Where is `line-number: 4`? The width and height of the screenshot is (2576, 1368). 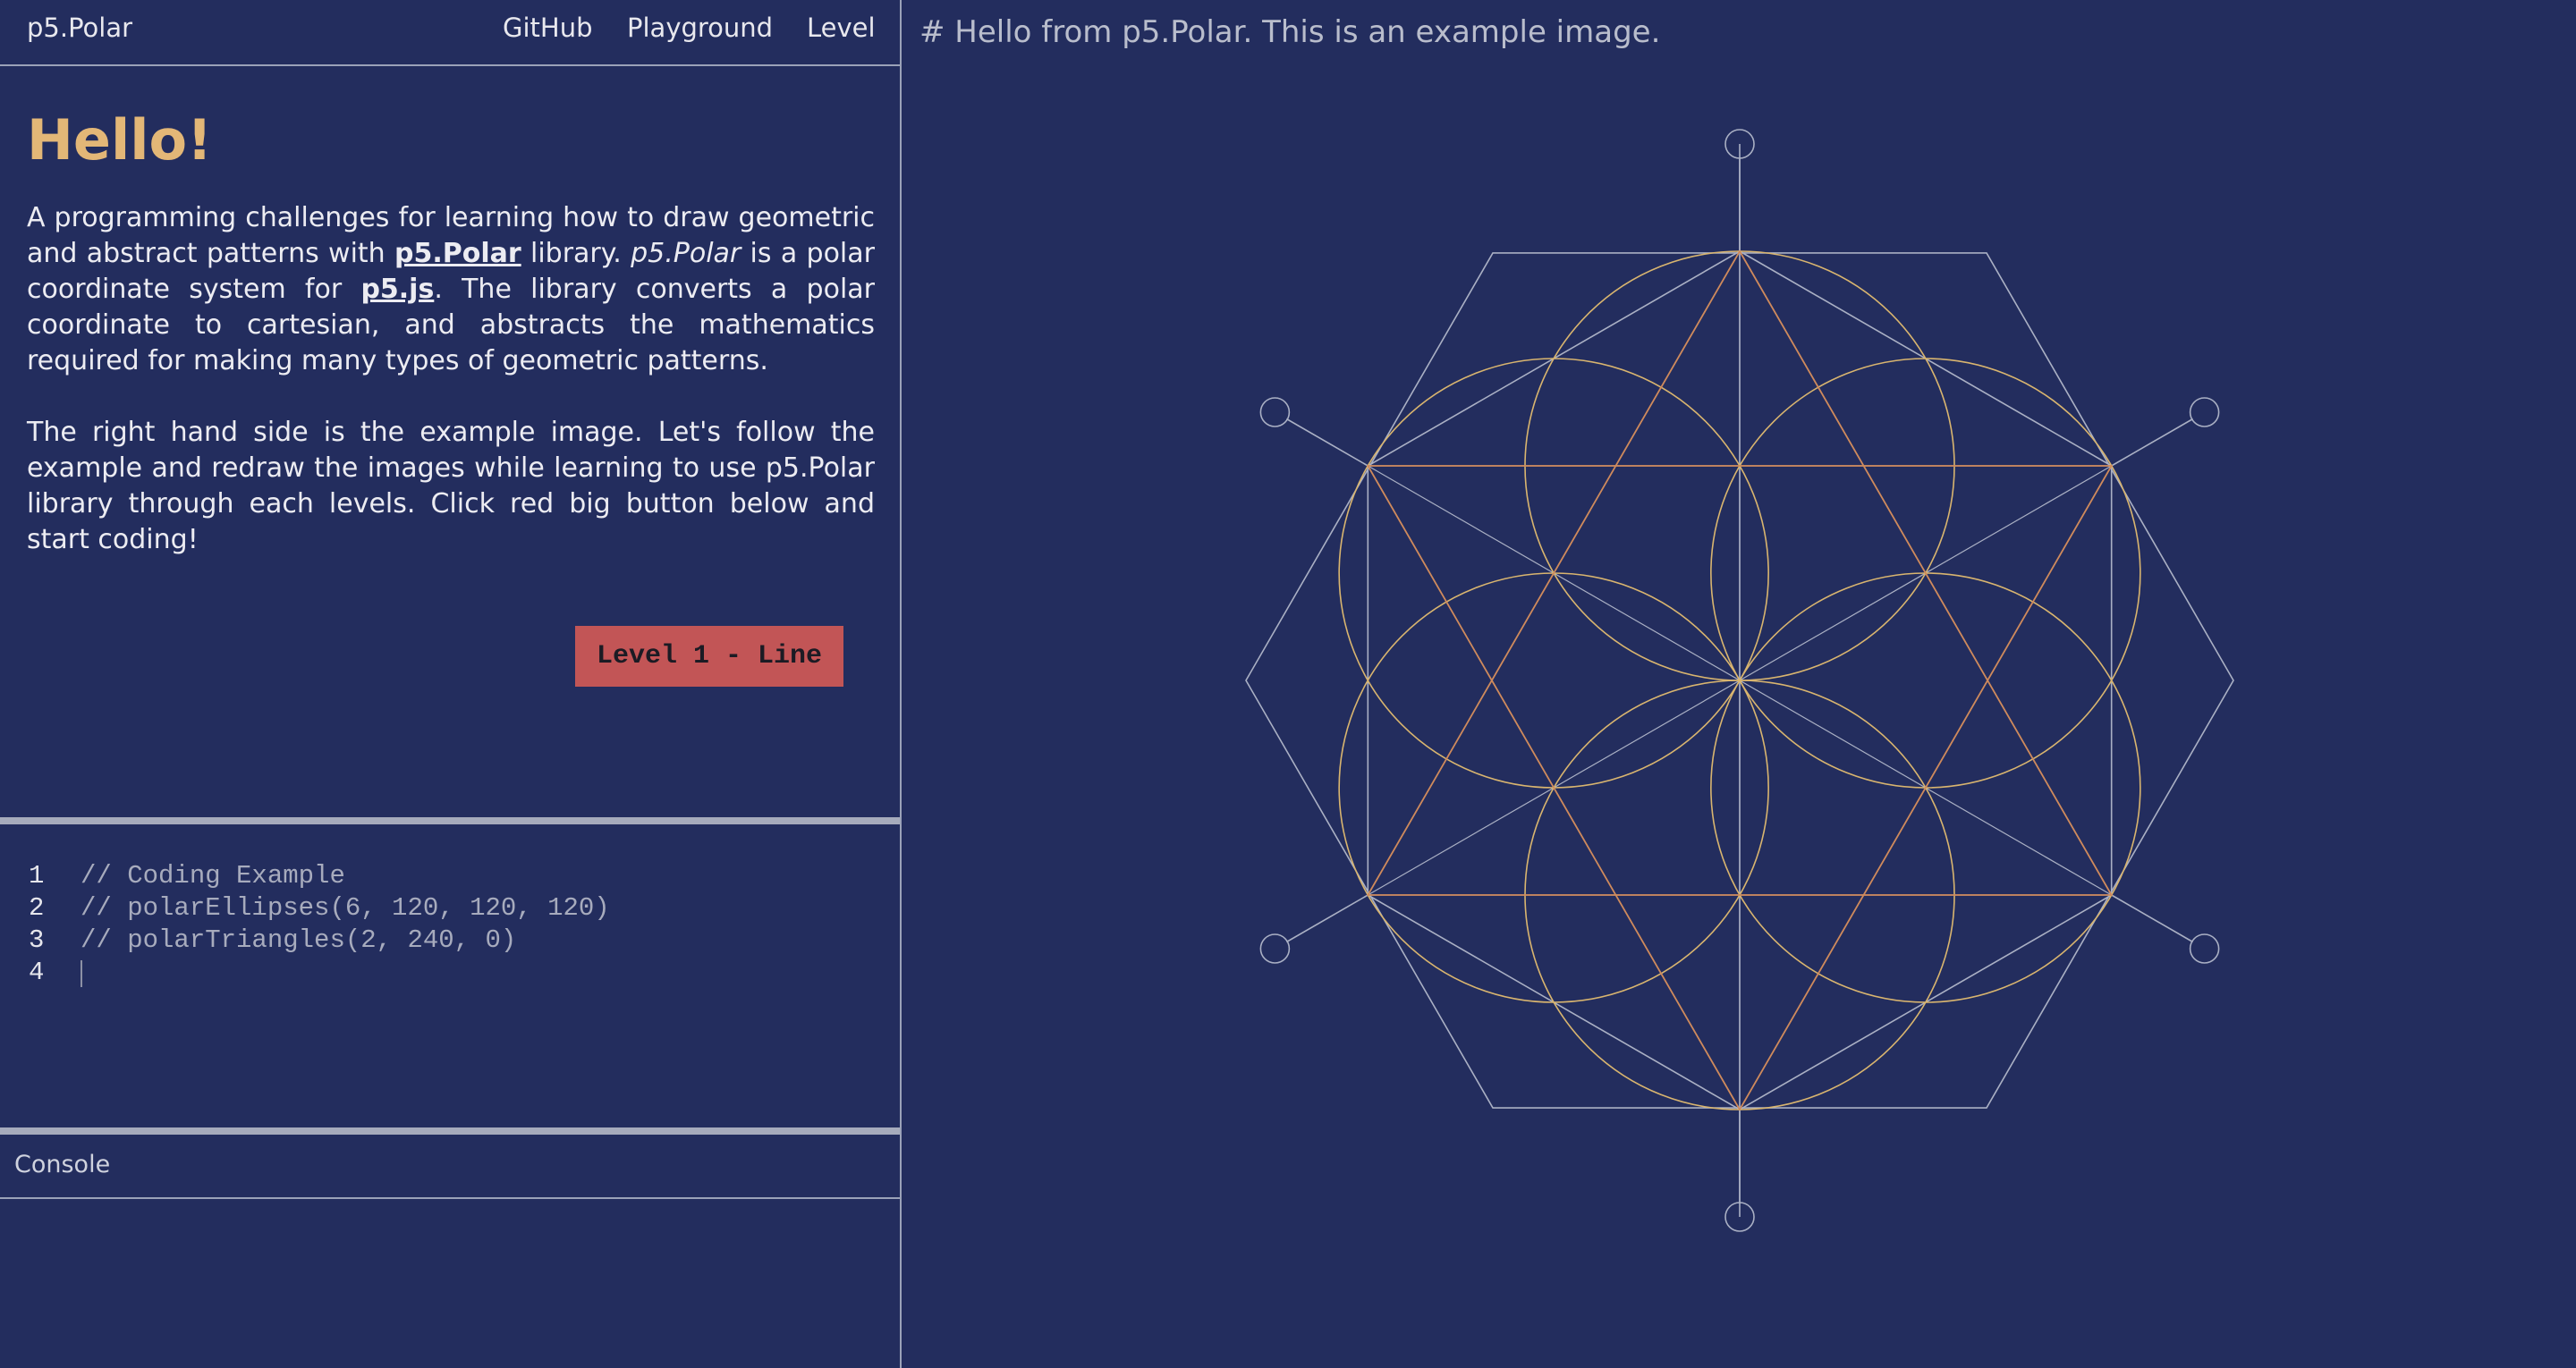
line-number: 4 is located at coordinates (37, 973).